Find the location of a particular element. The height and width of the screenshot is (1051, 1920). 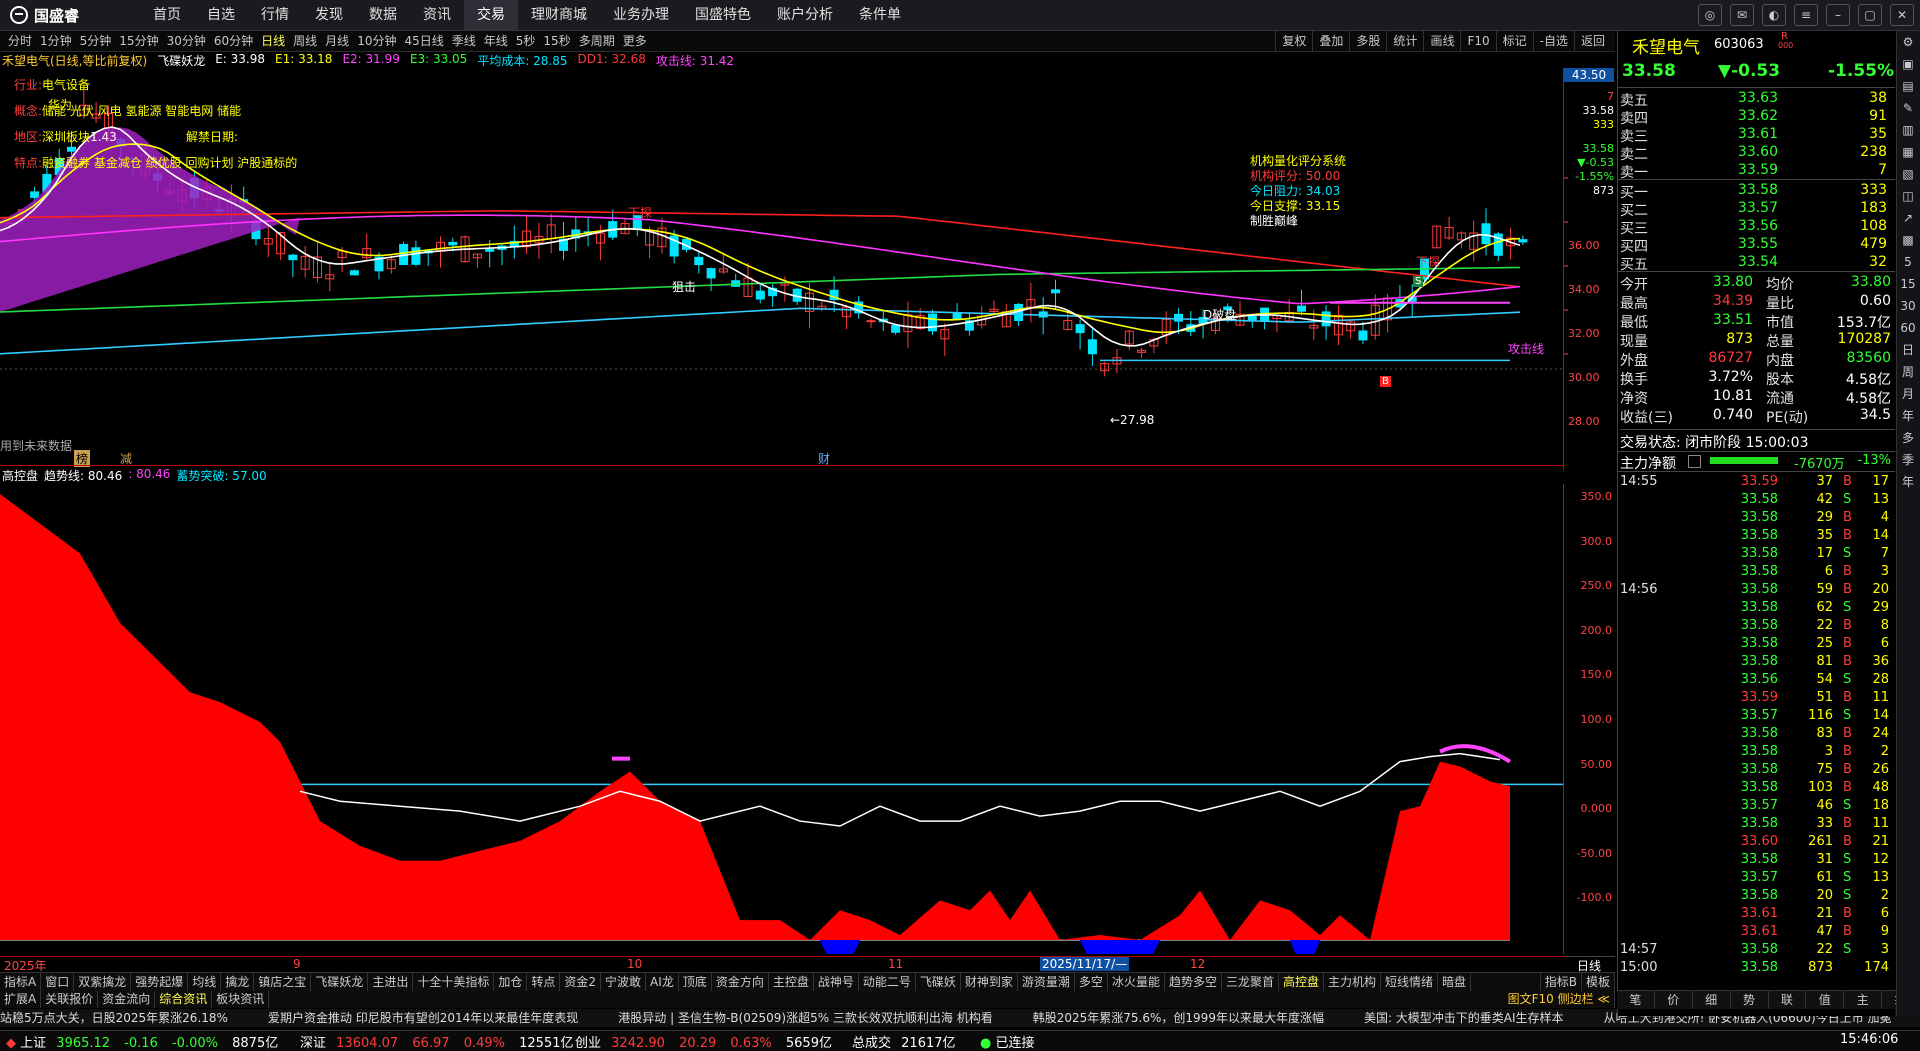

period-tab-11: 季线 is located at coordinates (464, 41).